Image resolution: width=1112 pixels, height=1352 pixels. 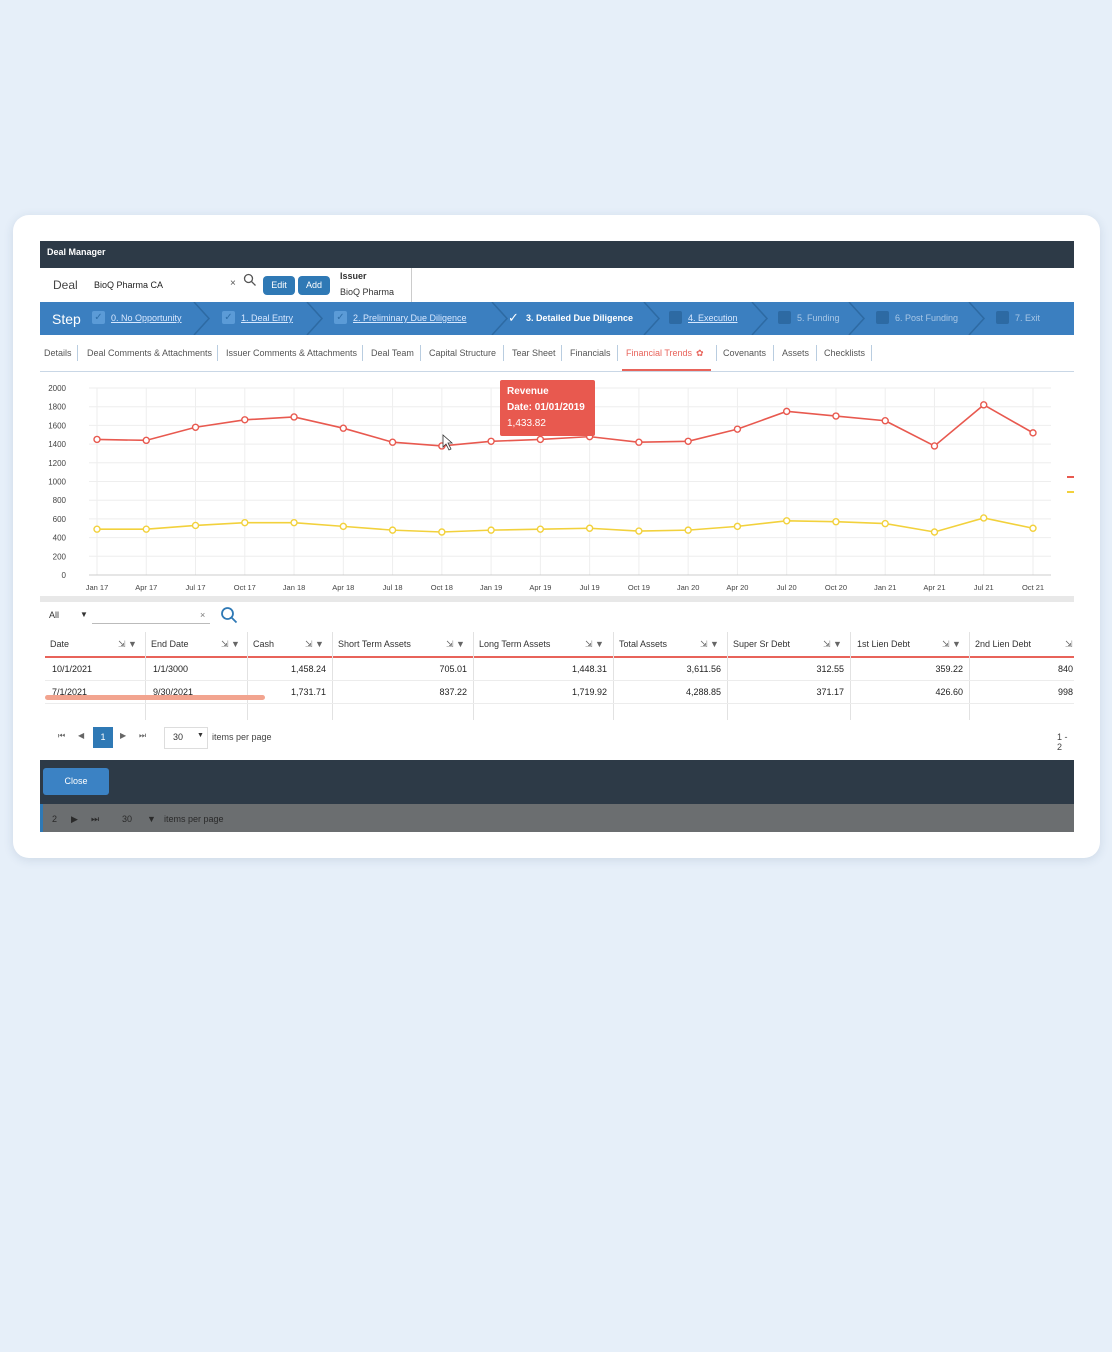 What do you see at coordinates (151, 616) in the screenshot?
I see `filter-input` at bounding box center [151, 616].